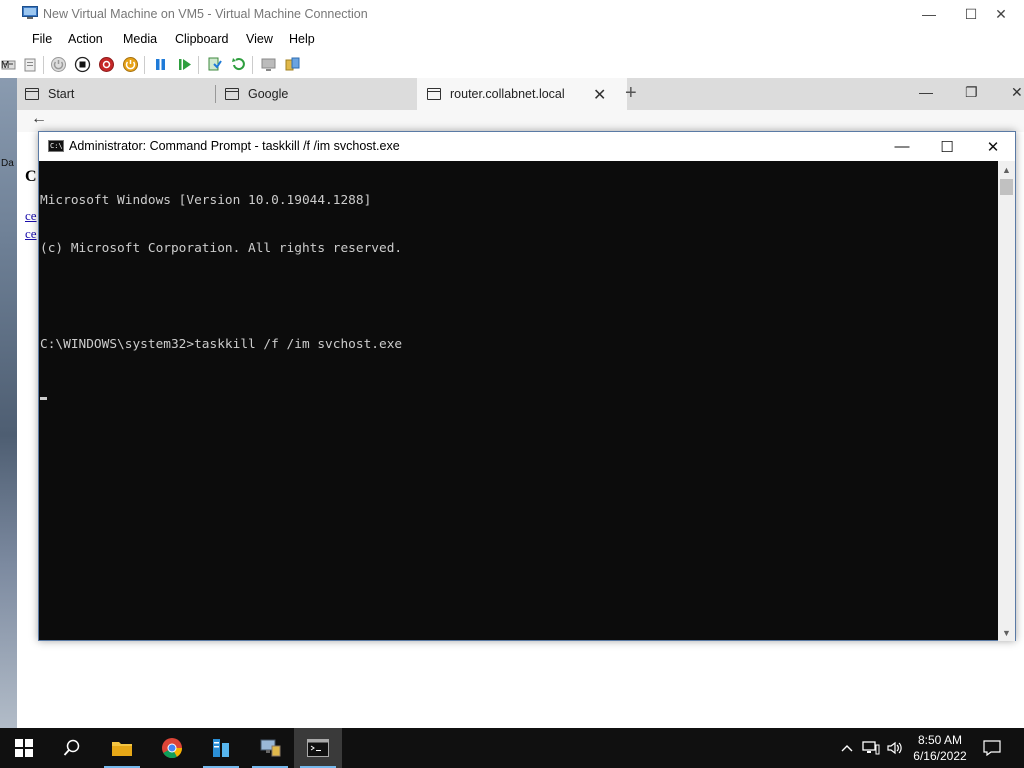 The image size is (1024, 768). I want to click on menu-file: File, so click(42, 39).